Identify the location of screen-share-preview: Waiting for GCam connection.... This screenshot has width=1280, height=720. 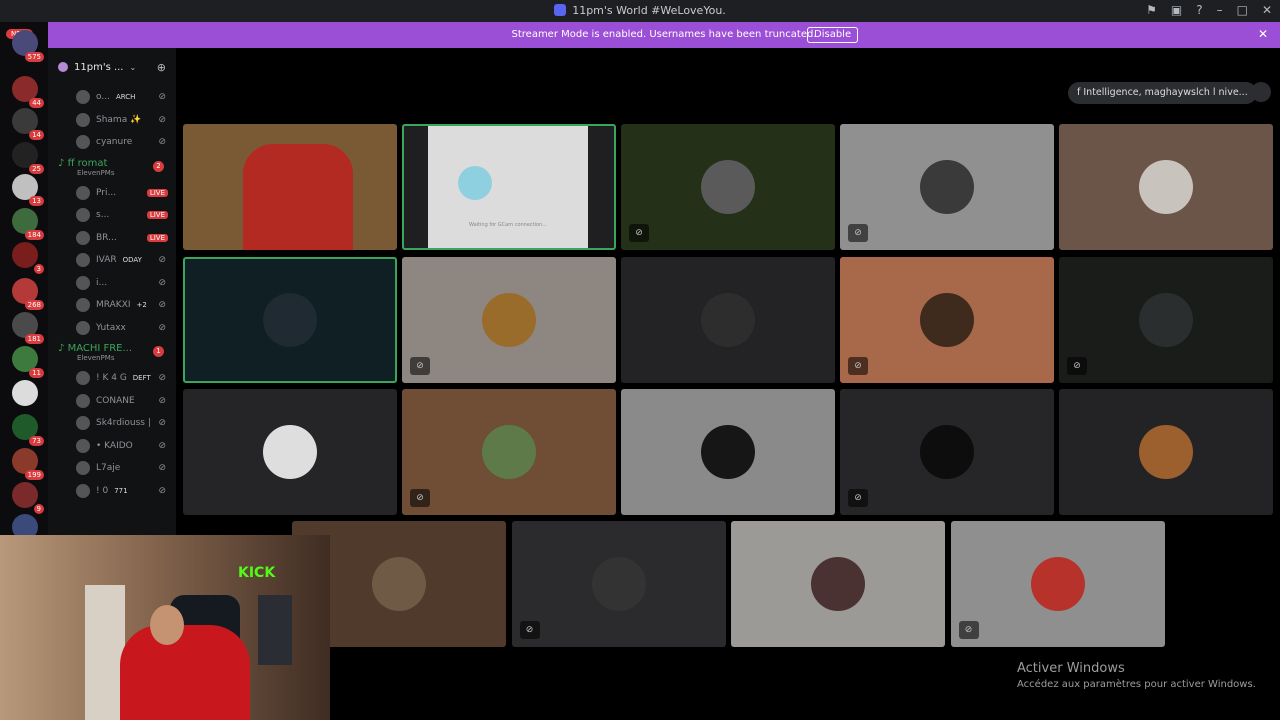
(508, 187).